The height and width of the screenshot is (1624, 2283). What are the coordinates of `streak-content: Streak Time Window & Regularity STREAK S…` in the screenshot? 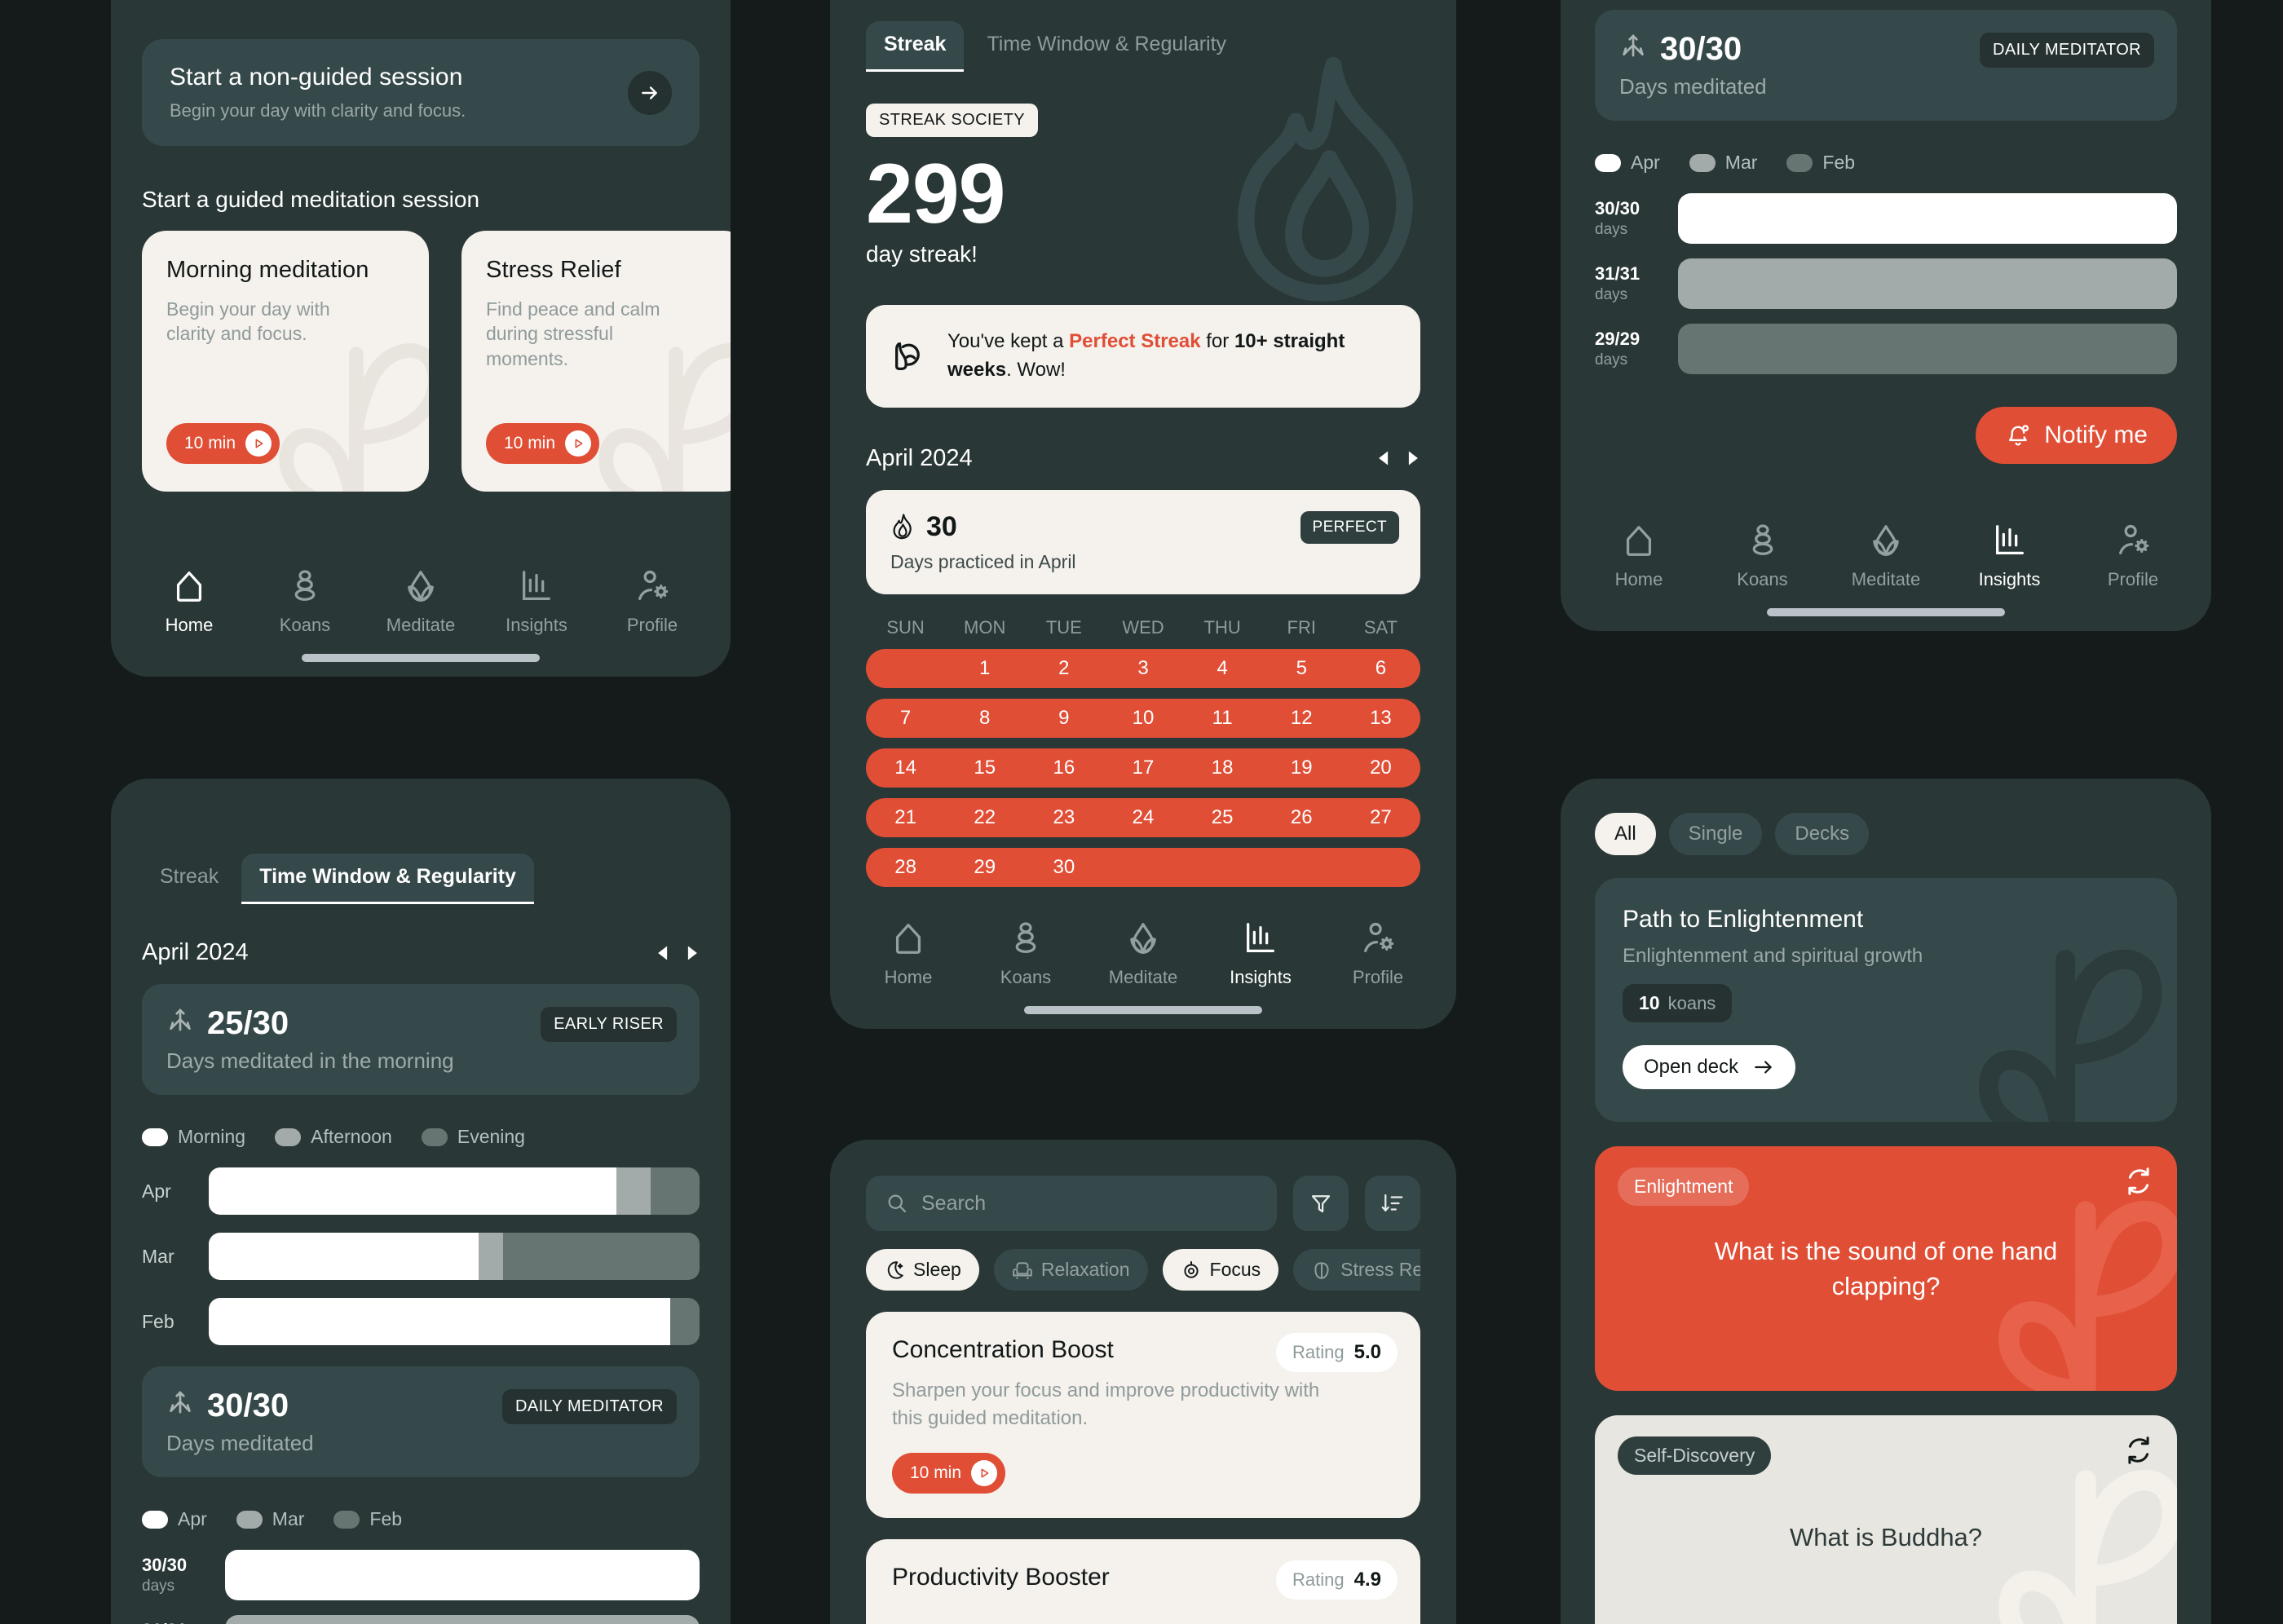 It's located at (1143, 444).